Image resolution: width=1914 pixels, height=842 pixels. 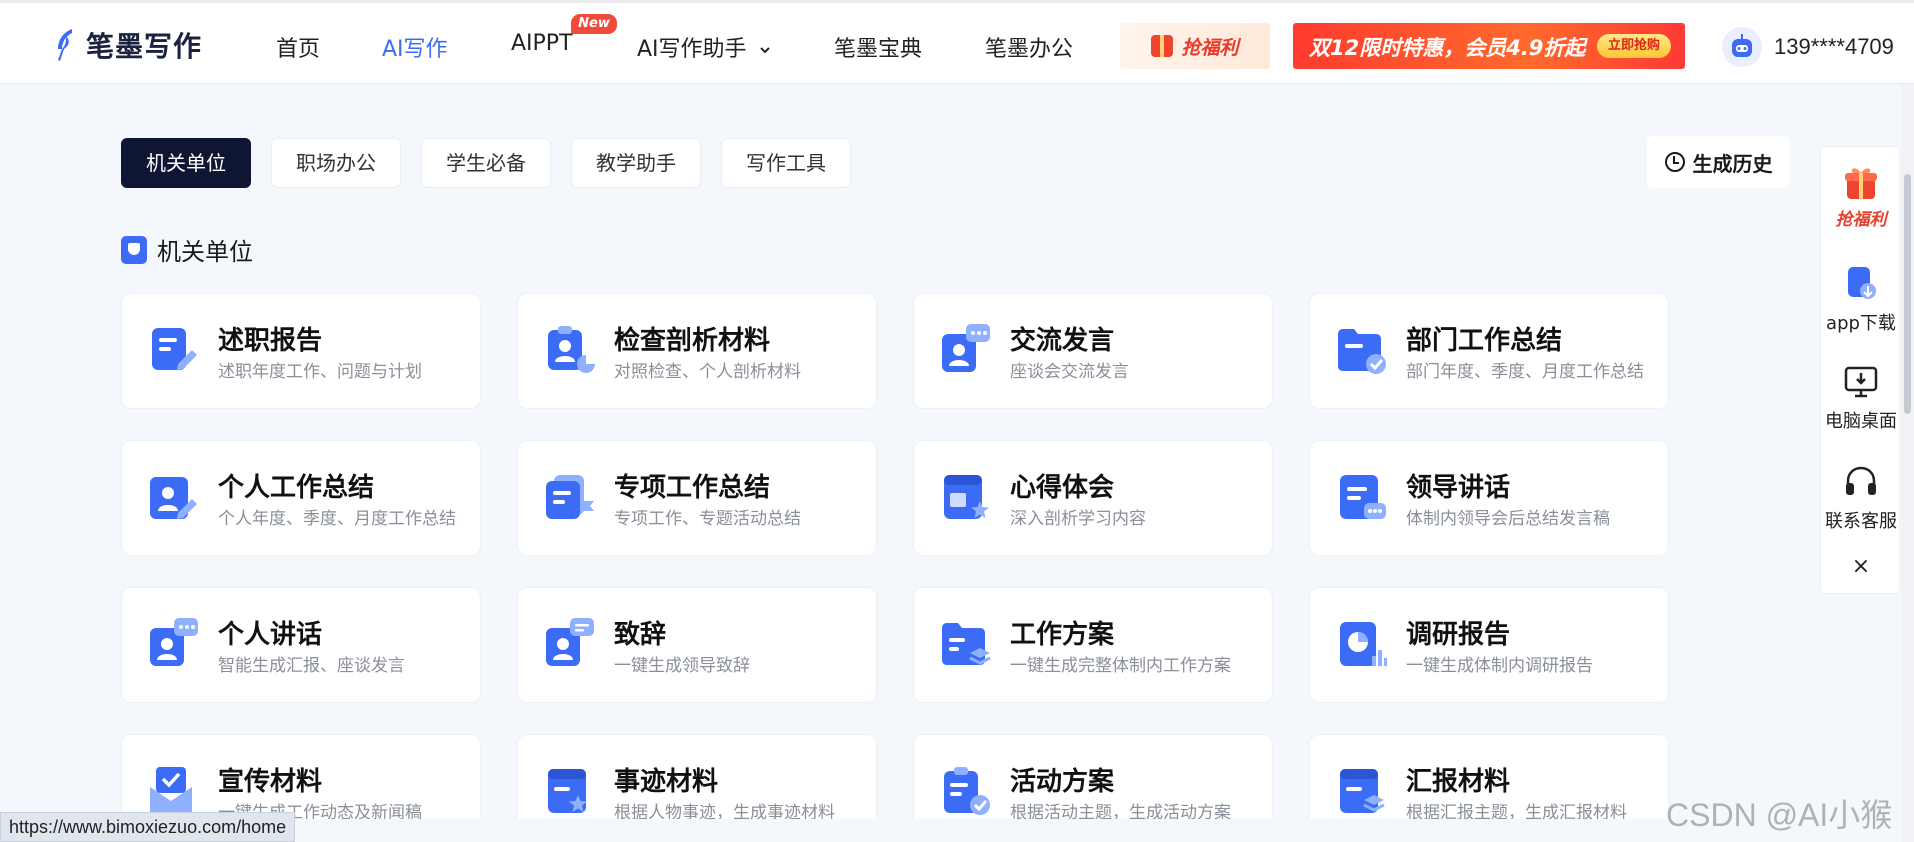 What do you see at coordinates (1078, 519) in the screenshot?
I see `card-subtitle: 深入剖析学习内容` at bounding box center [1078, 519].